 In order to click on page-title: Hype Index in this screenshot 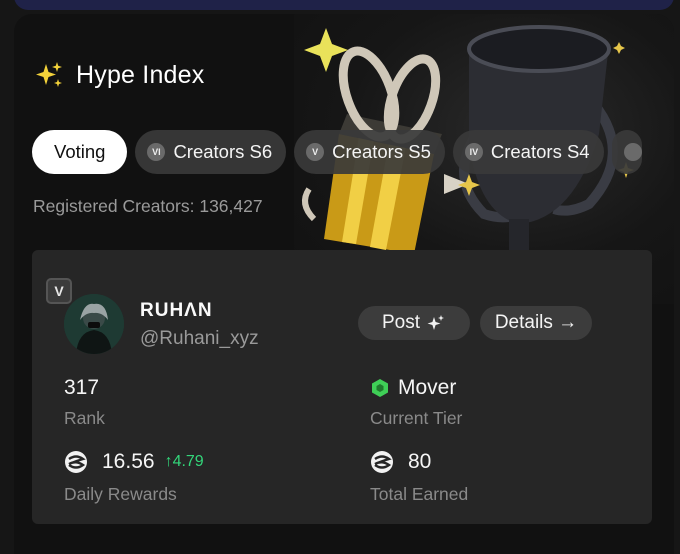, I will do `click(140, 74)`.